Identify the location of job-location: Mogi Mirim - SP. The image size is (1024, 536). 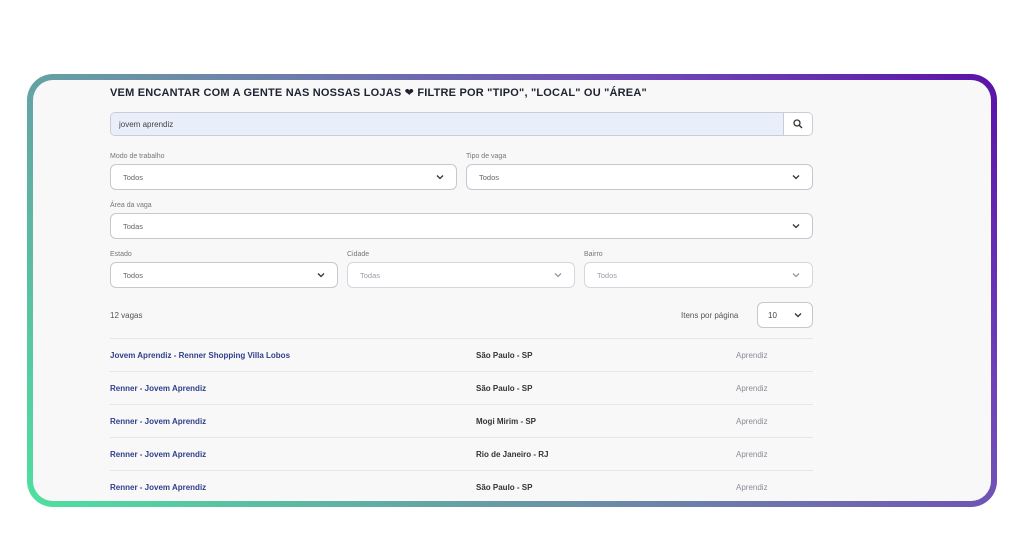
(506, 421).